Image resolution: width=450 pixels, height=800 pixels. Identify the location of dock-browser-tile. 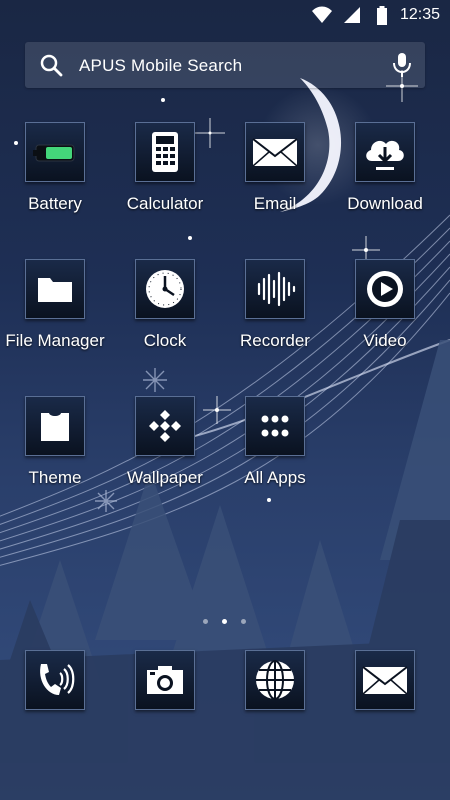
(275, 680).